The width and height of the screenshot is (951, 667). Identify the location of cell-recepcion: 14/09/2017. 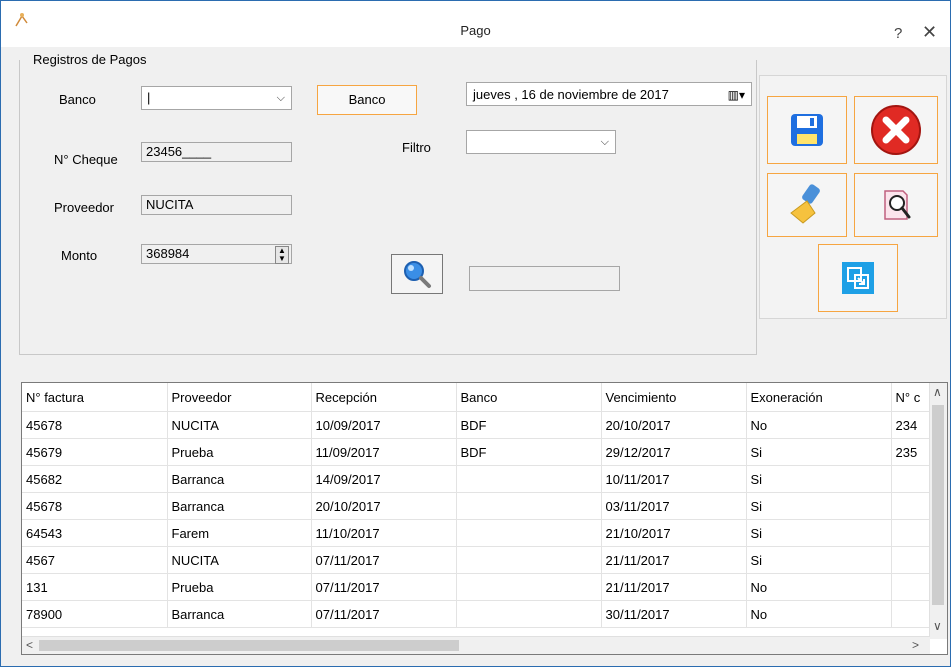
(384, 479).